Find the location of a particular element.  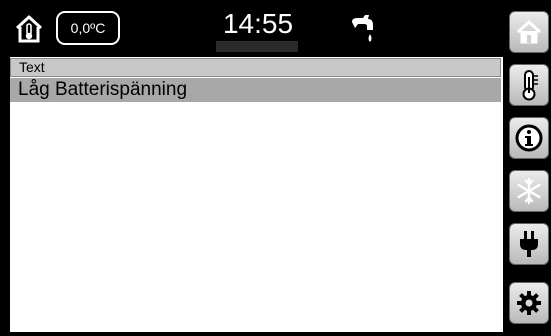

gear-icon is located at coordinates (529, 303).